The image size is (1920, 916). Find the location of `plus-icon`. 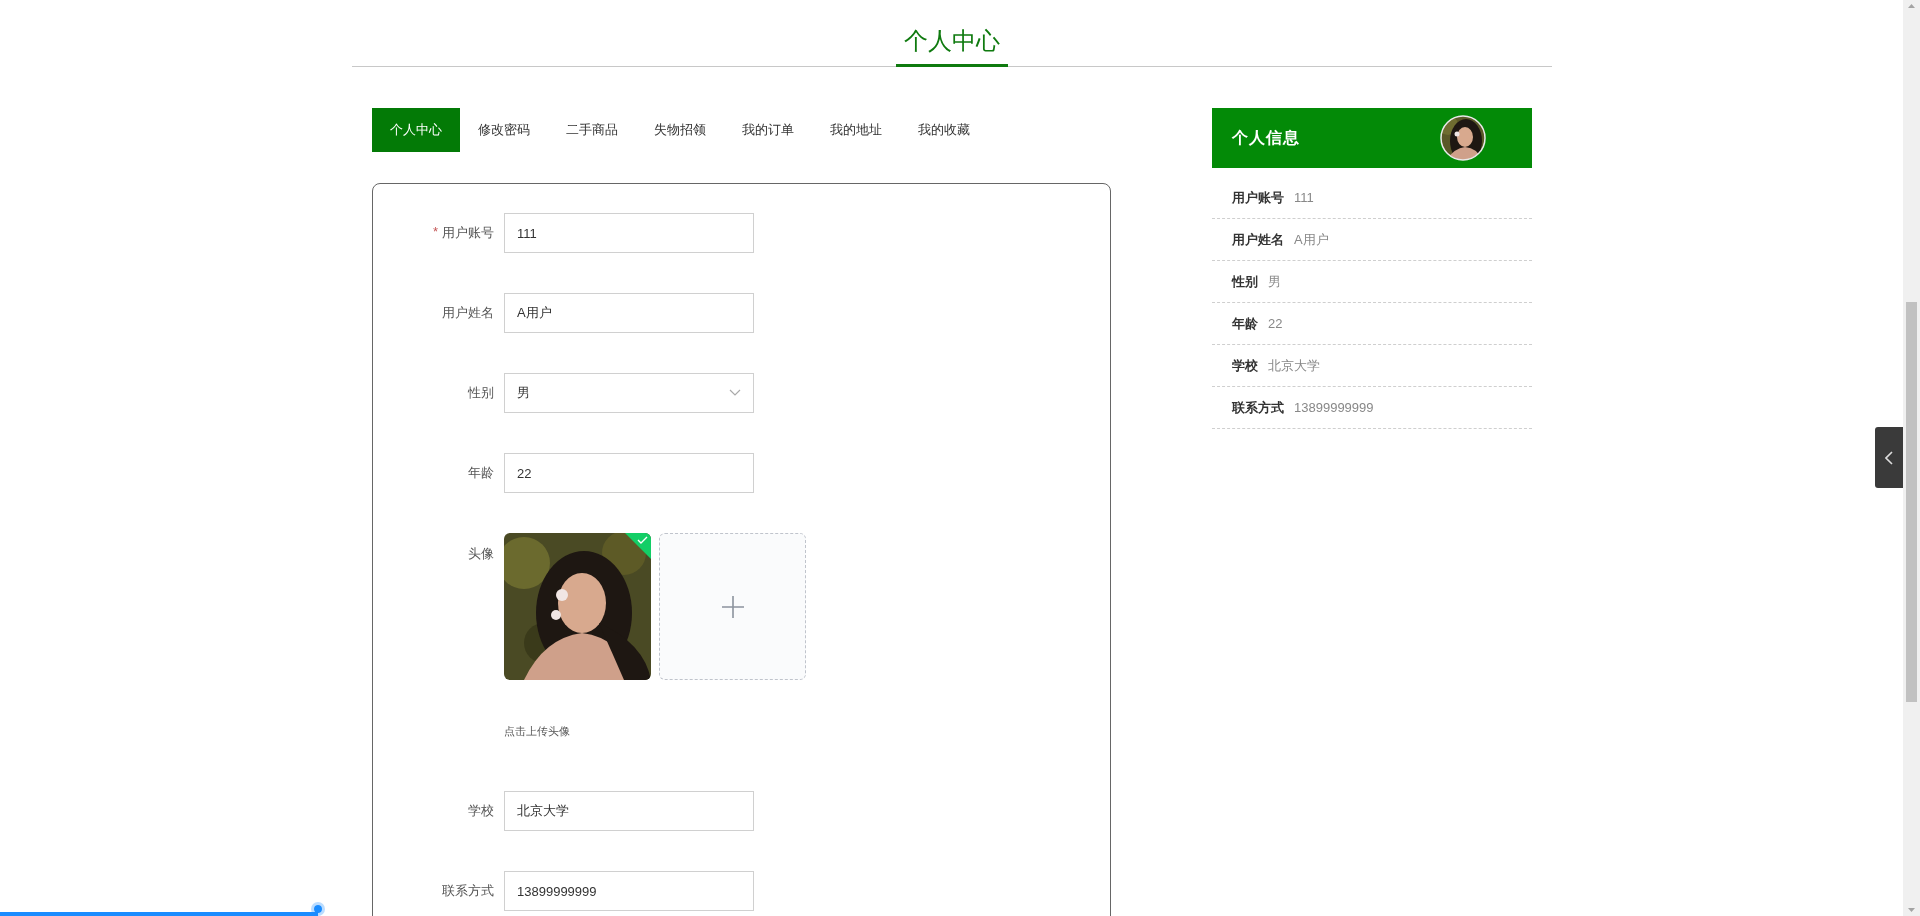

plus-icon is located at coordinates (732, 606).